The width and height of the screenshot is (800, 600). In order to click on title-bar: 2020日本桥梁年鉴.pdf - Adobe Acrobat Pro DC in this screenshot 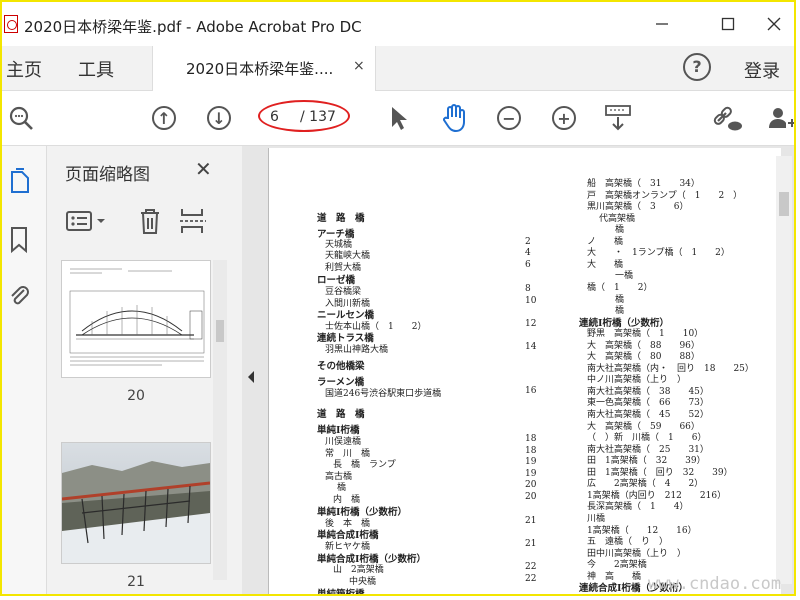, I will do `click(398, 24)`.